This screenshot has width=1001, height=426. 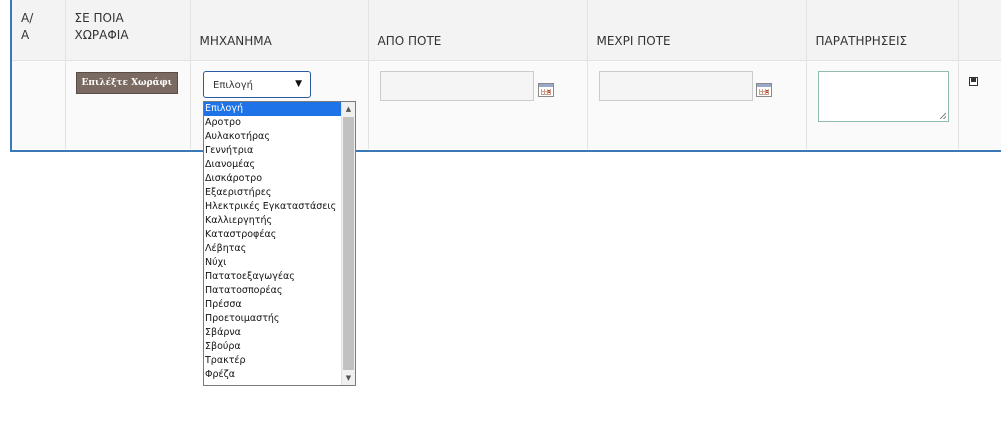 What do you see at coordinates (979, 30) in the screenshot?
I see `header-actions` at bounding box center [979, 30].